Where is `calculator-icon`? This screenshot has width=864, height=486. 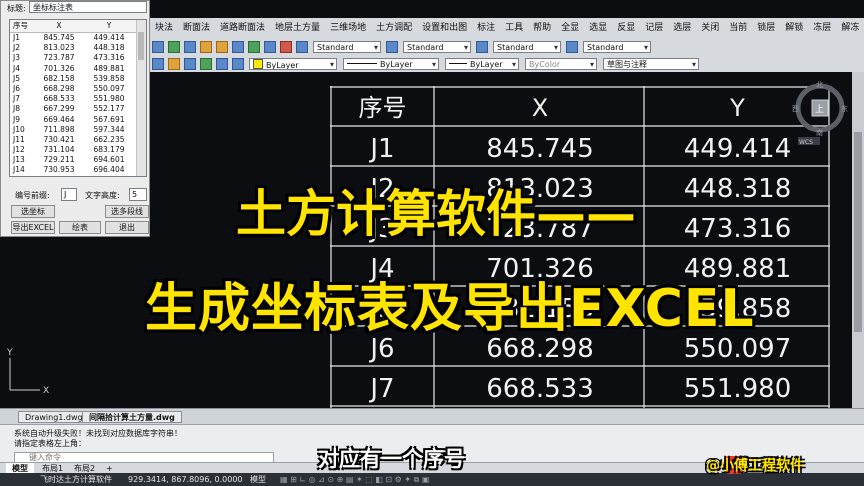 calculator-icon is located at coordinates (270, 47).